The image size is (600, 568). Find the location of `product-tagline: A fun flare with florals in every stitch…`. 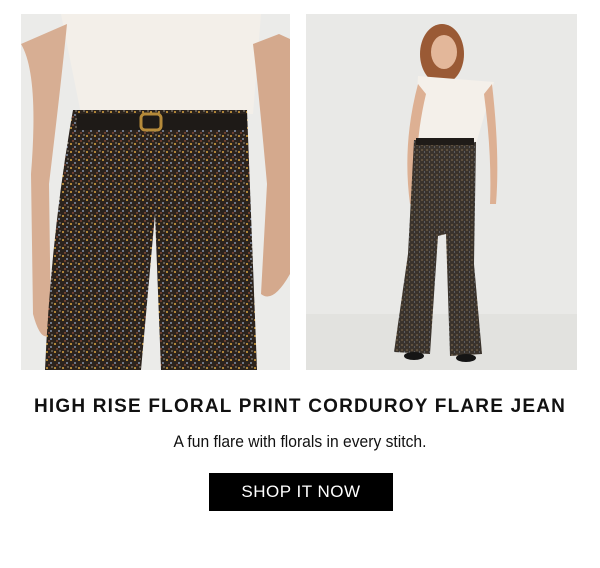

product-tagline: A fun flare with florals in every stitch… is located at coordinates (300, 441).